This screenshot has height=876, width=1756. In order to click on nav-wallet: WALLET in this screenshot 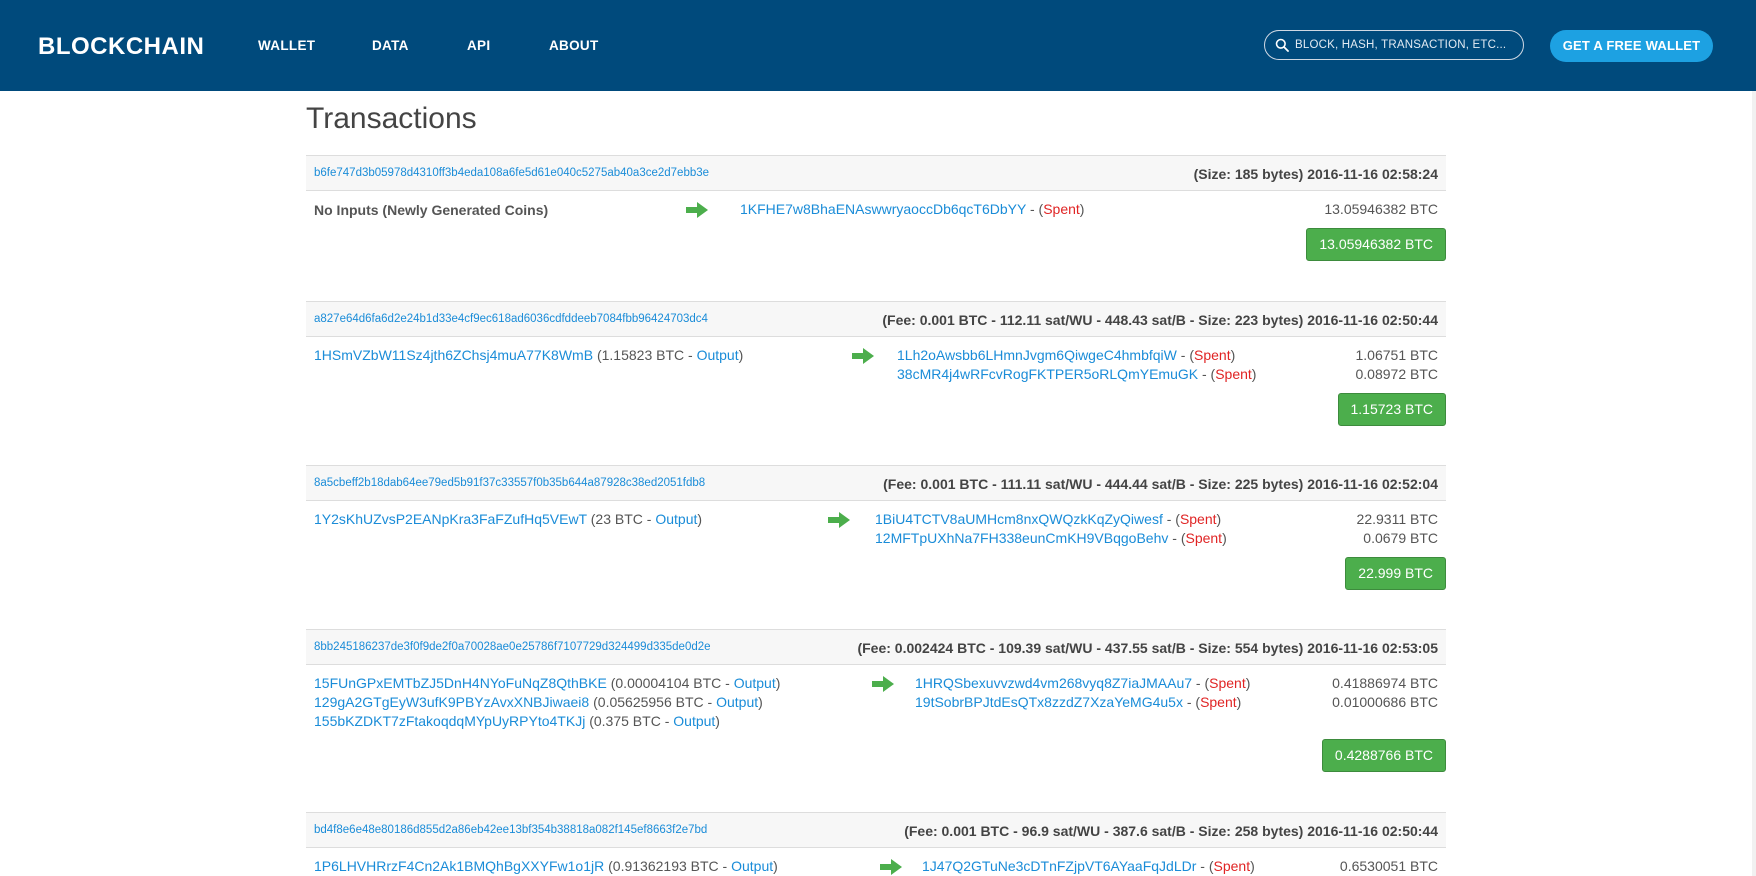, I will do `click(286, 46)`.